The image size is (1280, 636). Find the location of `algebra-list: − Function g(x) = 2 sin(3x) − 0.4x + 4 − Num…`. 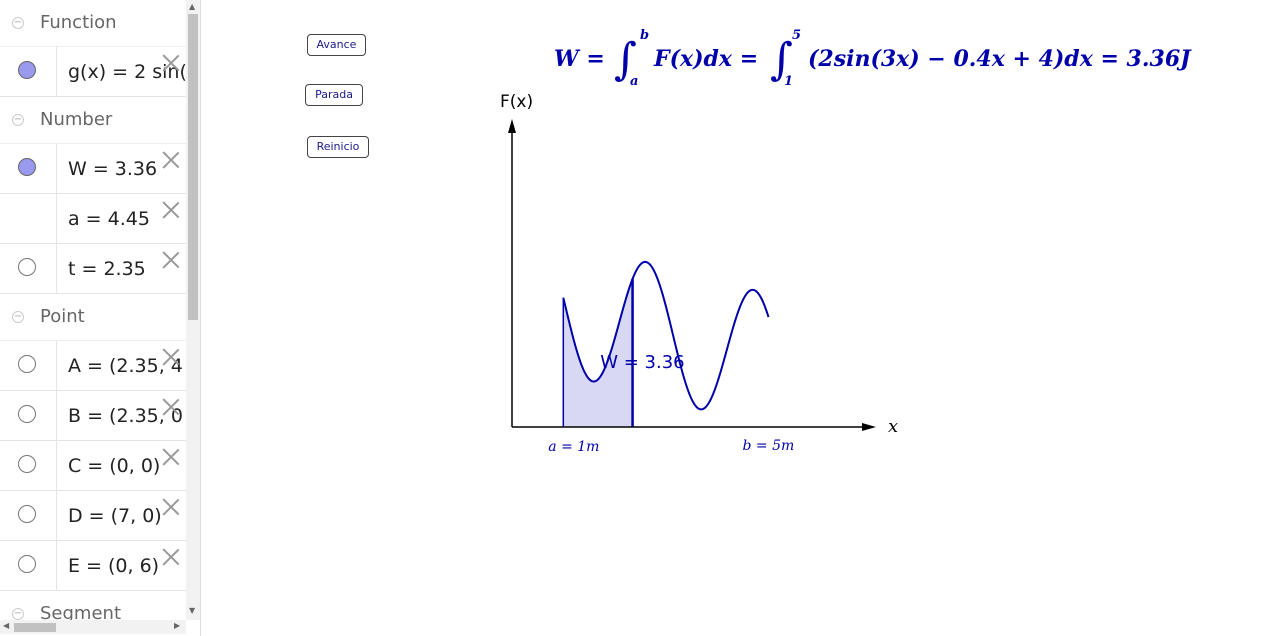

algebra-list: − Function g(x) = 2 sin(3x) − 0.4x + 4 − Num… is located at coordinates (93, 310).